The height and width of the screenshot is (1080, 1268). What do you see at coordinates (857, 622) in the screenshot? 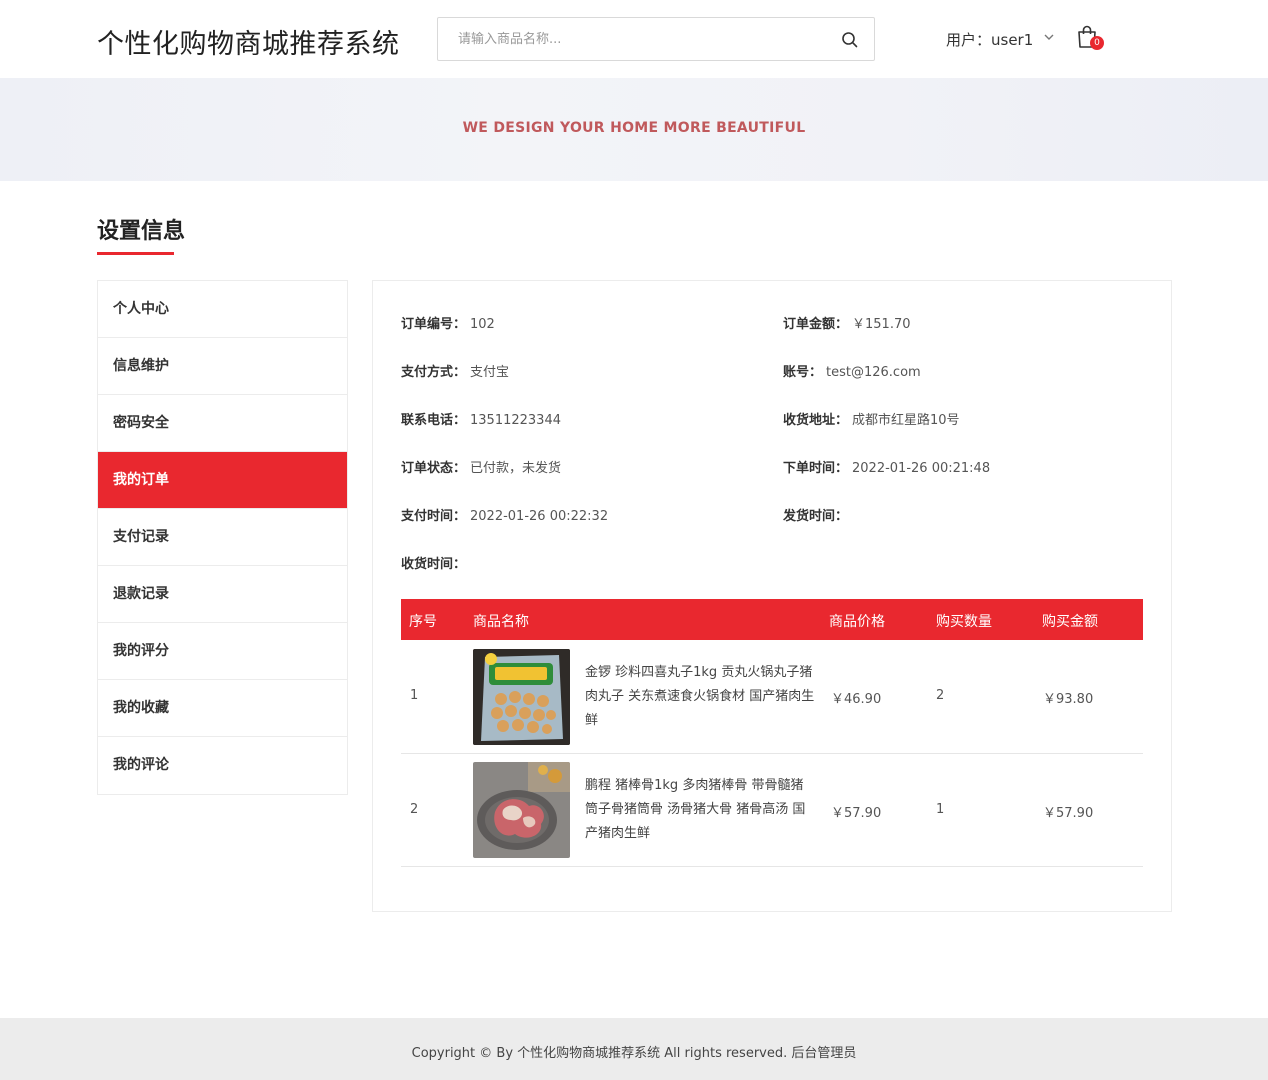
I see `col-header-price: 商品价格` at bounding box center [857, 622].